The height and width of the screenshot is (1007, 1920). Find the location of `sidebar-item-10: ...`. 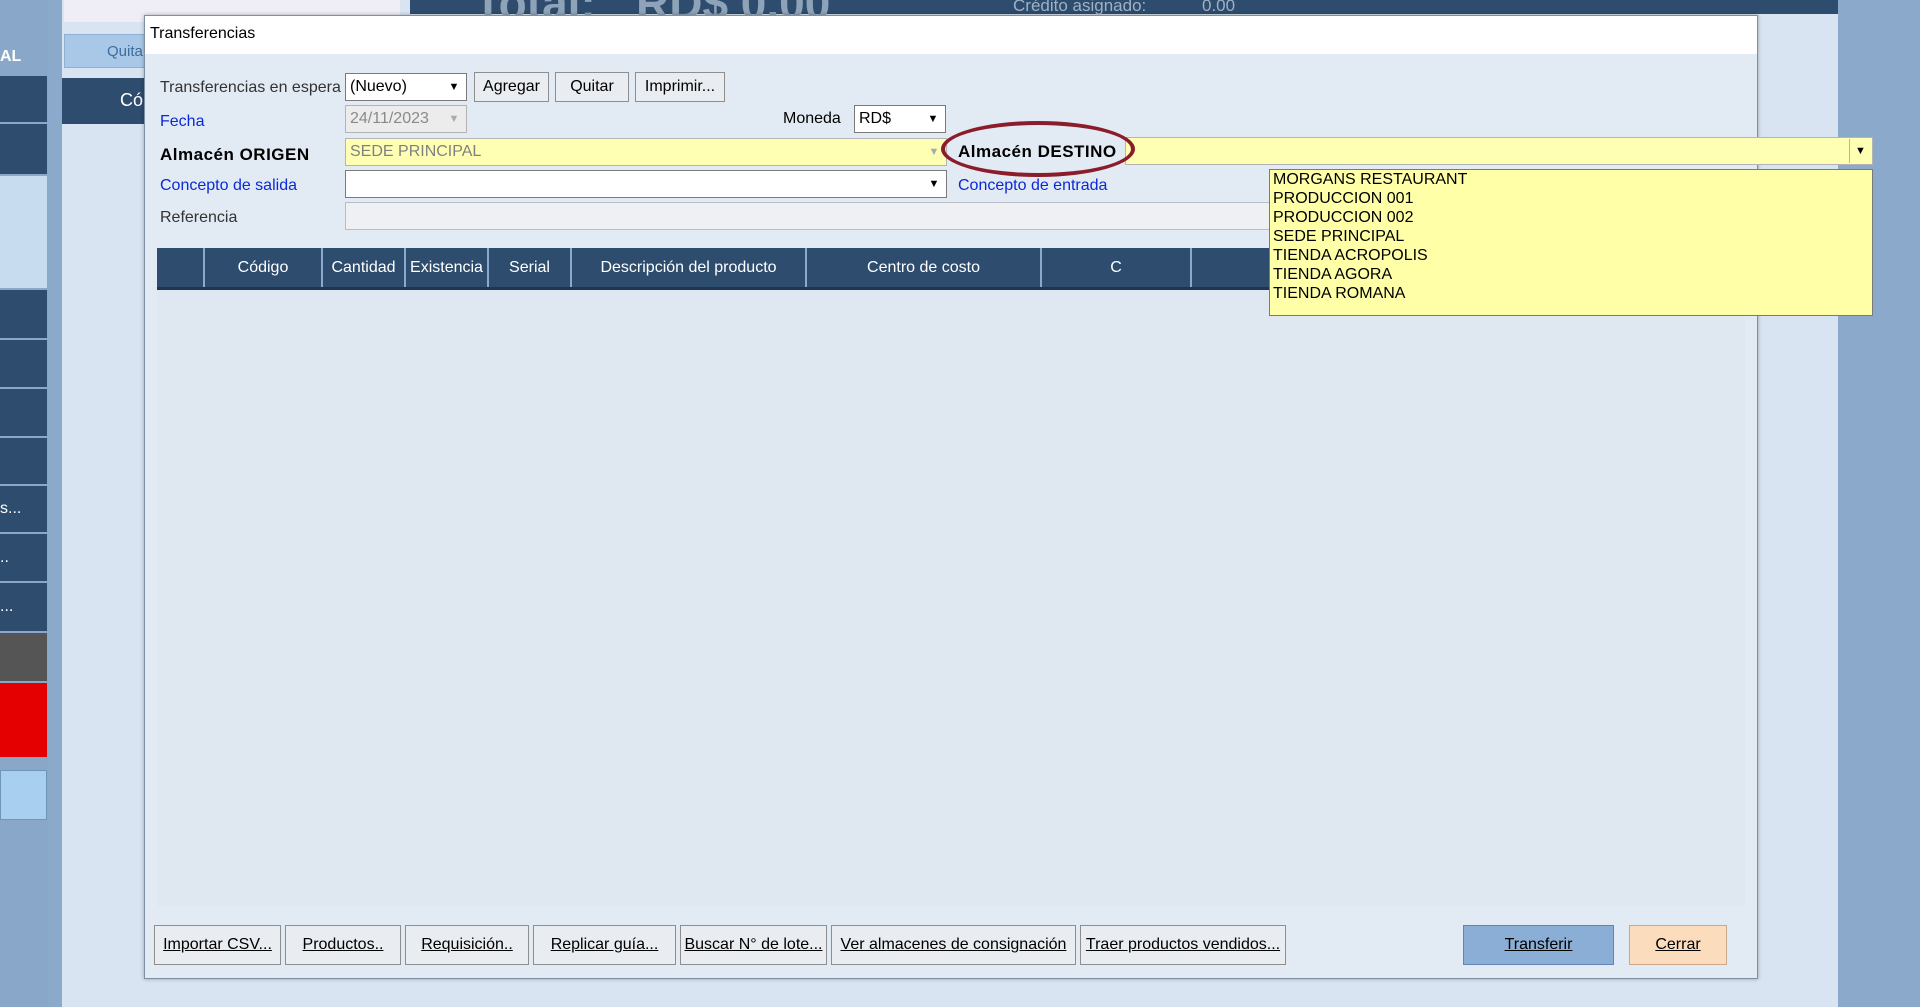

sidebar-item-10: ... is located at coordinates (23, 608).